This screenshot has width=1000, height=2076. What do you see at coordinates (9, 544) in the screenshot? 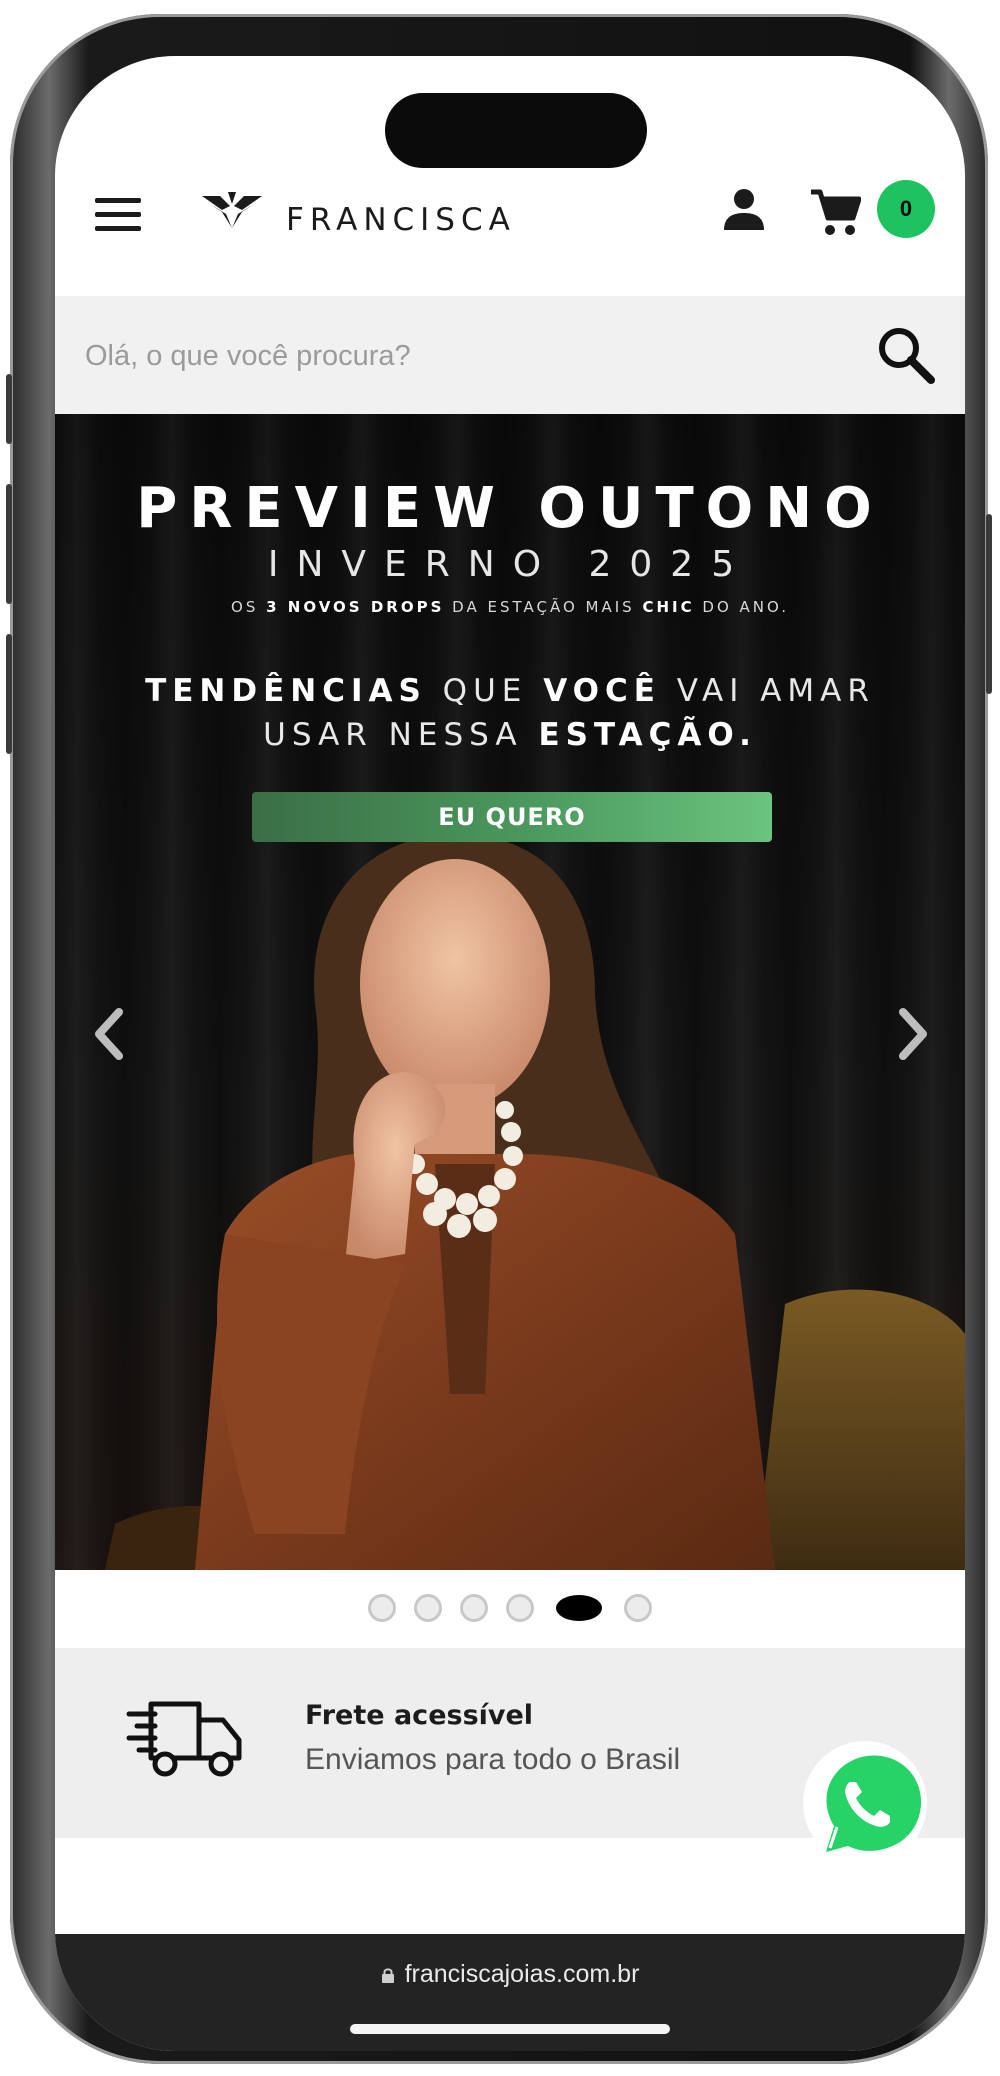
I see `side-button-volume-up` at bounding box center [9, 544].